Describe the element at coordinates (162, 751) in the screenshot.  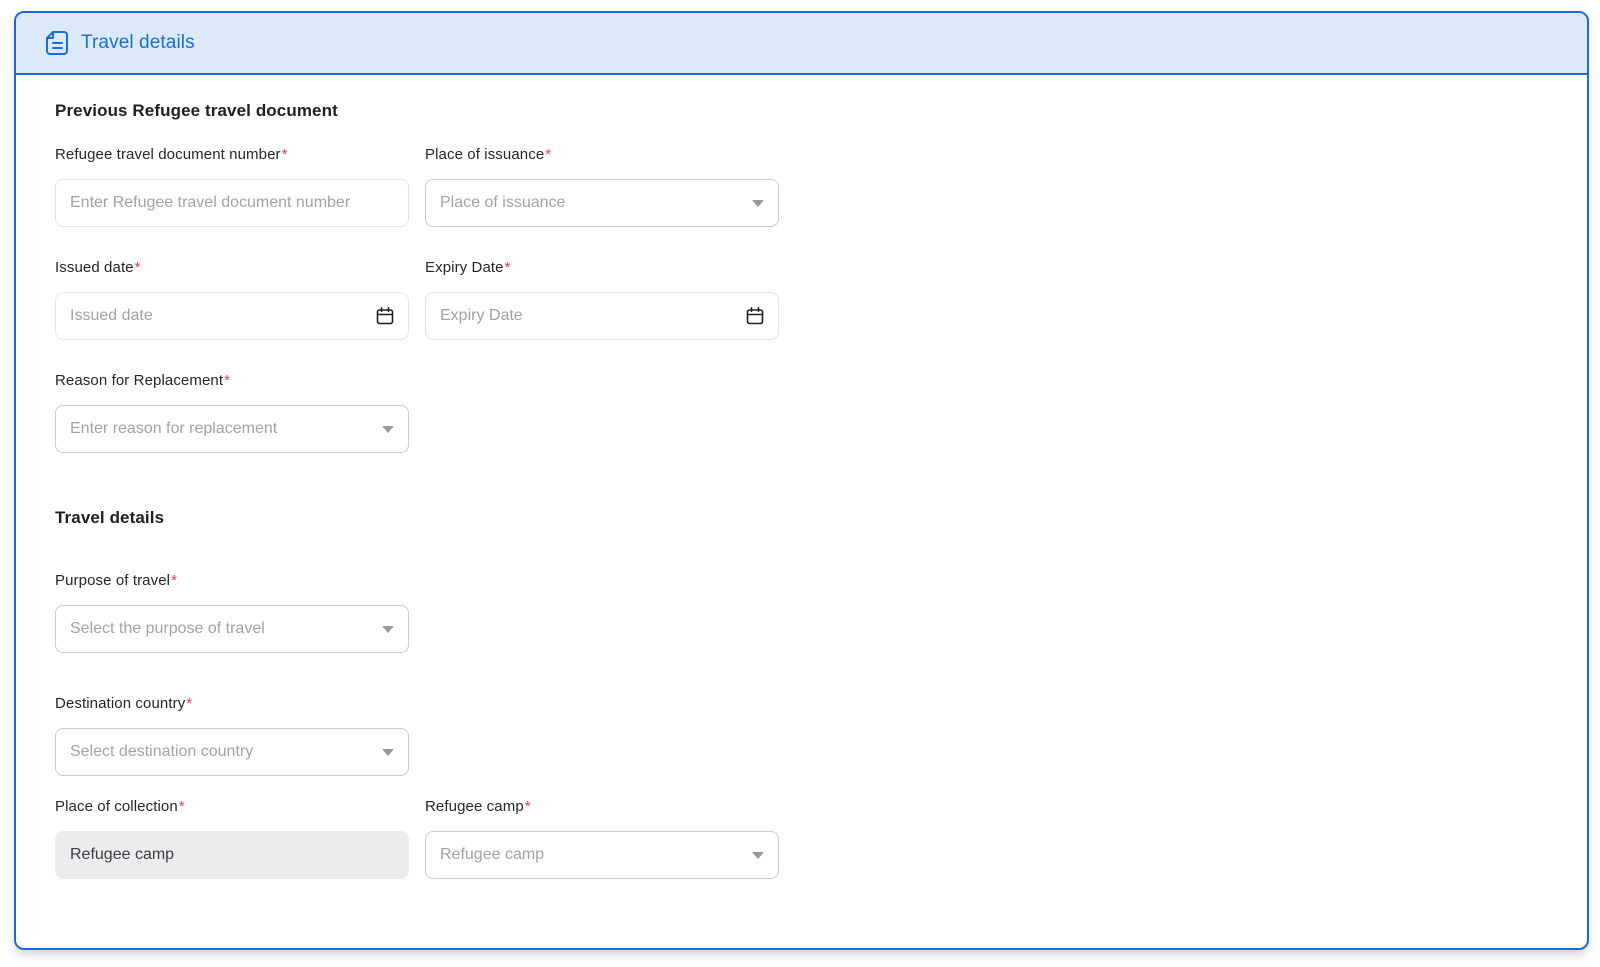
I see `destination-country-placeholder: Select destination country` at that location.